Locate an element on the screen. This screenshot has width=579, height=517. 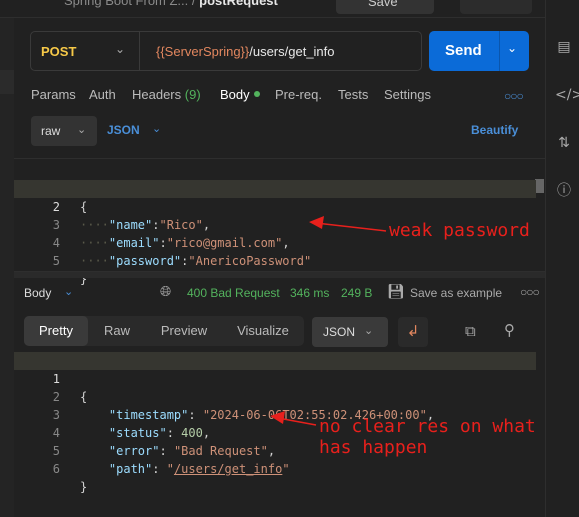
send-button: Send ⌄ is located at coordinates (479, 51).